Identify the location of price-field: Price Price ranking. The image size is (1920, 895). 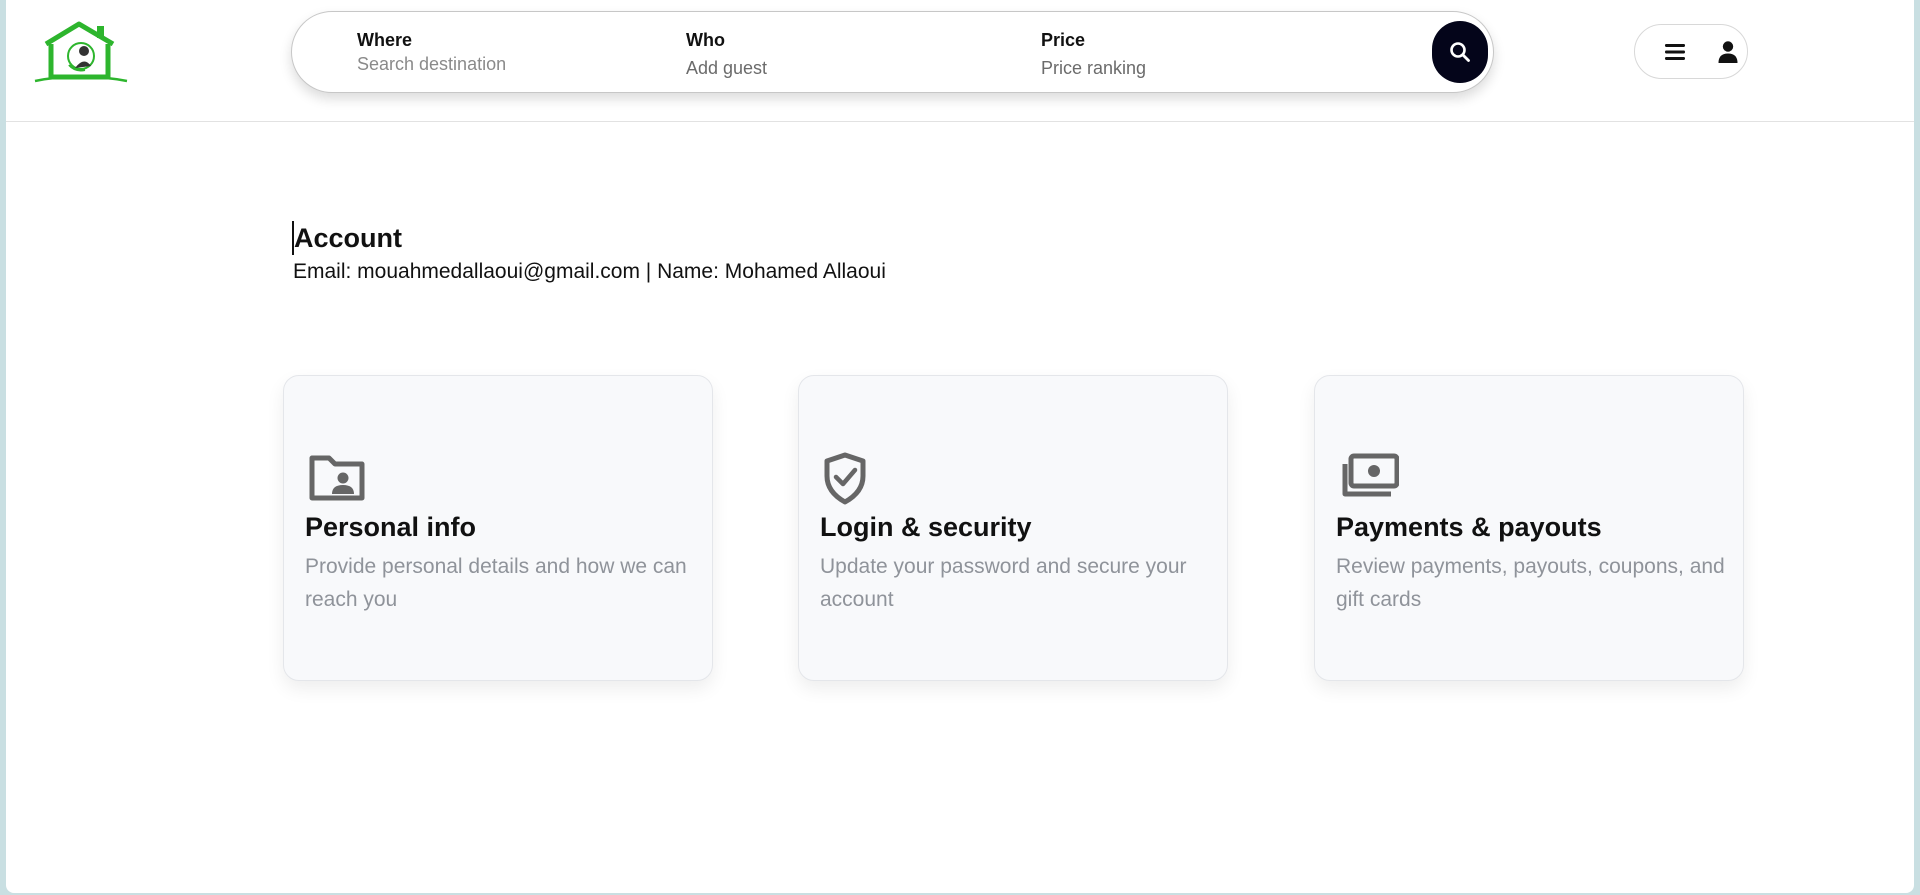
(1093, 54).